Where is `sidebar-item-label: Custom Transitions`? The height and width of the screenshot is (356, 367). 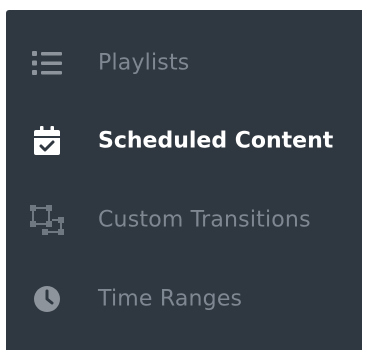
sidebar-item-label: Custom Transitions is located at coordinates (204, 220).